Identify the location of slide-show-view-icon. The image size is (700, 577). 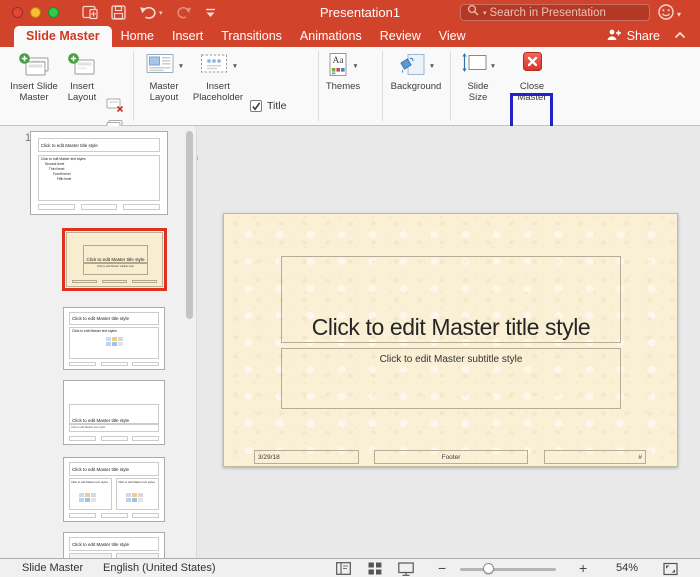
(406, 569).